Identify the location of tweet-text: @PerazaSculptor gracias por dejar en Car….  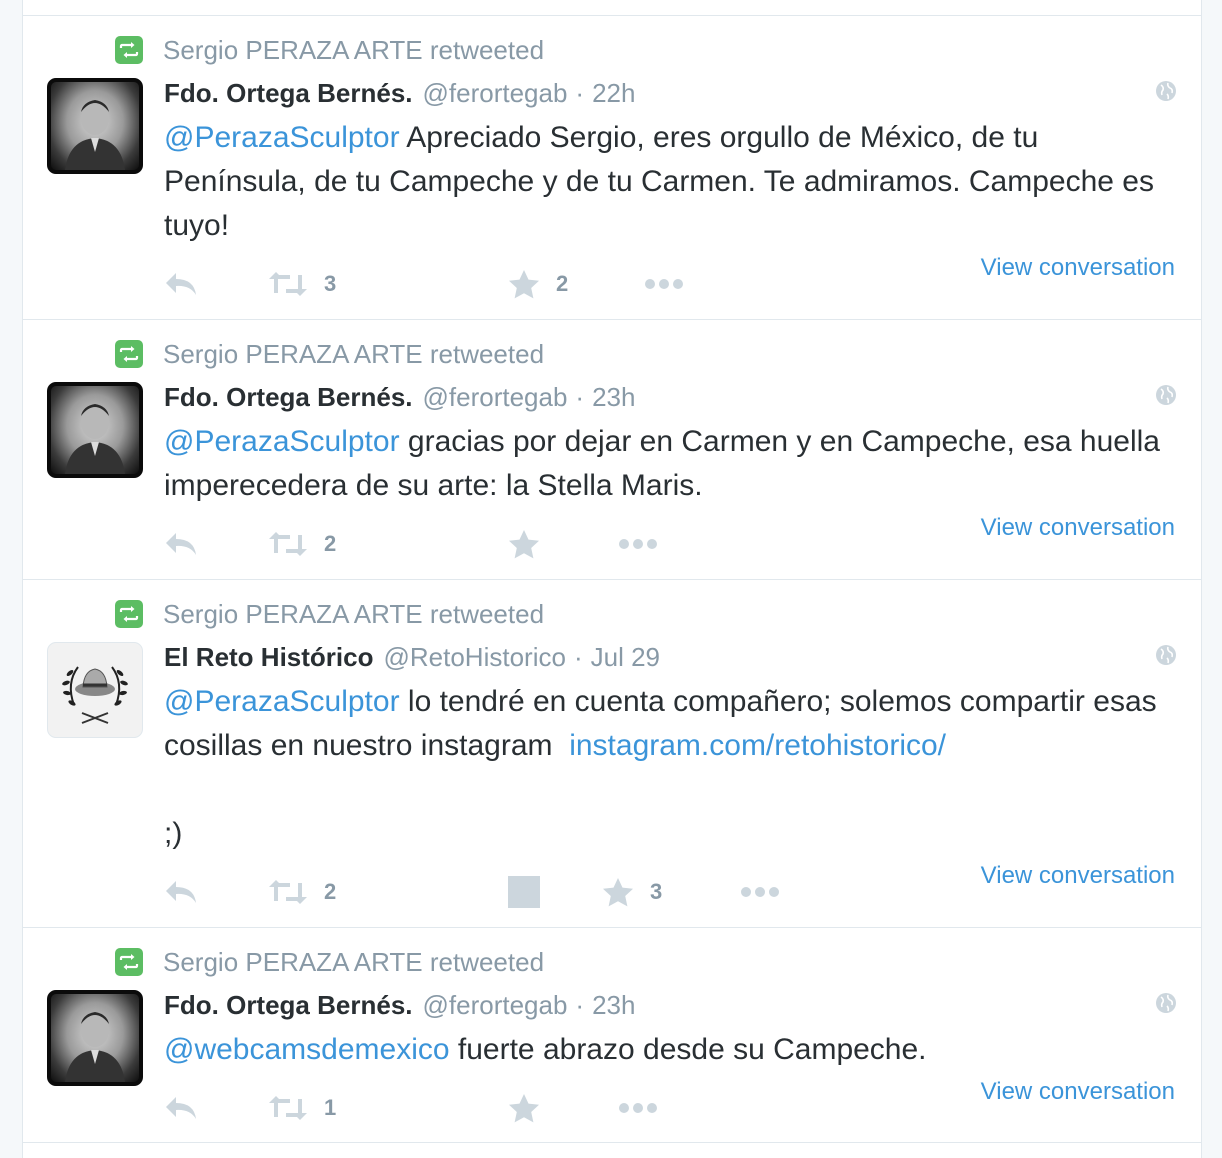
(669, 464).